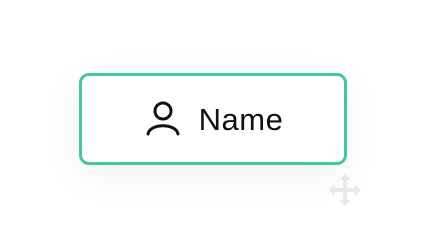 The image size is (426, 250). What do you see at coordinates (241, 119) in the screenshot?
I see `field-label: Name` at bounding box center [241, 119].